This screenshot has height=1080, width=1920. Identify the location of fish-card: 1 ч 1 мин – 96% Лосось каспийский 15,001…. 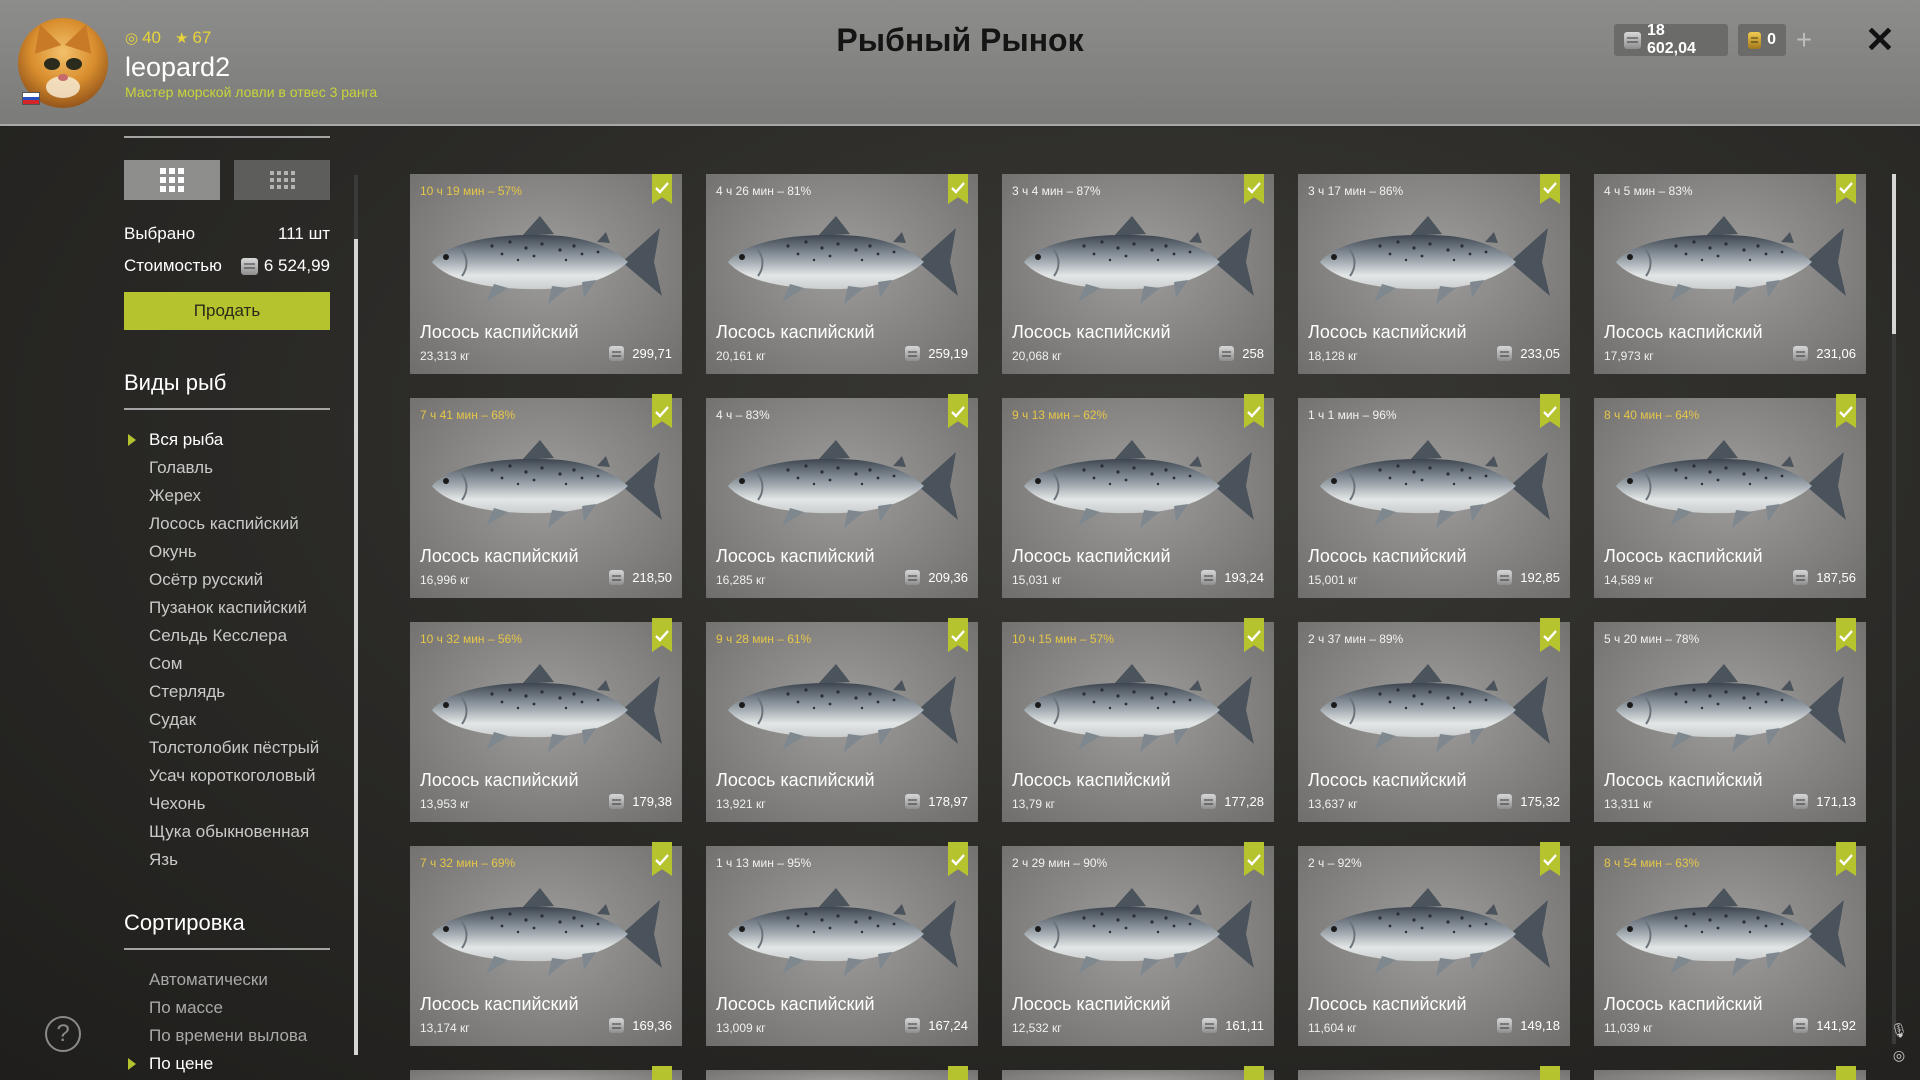
(1434, 496).